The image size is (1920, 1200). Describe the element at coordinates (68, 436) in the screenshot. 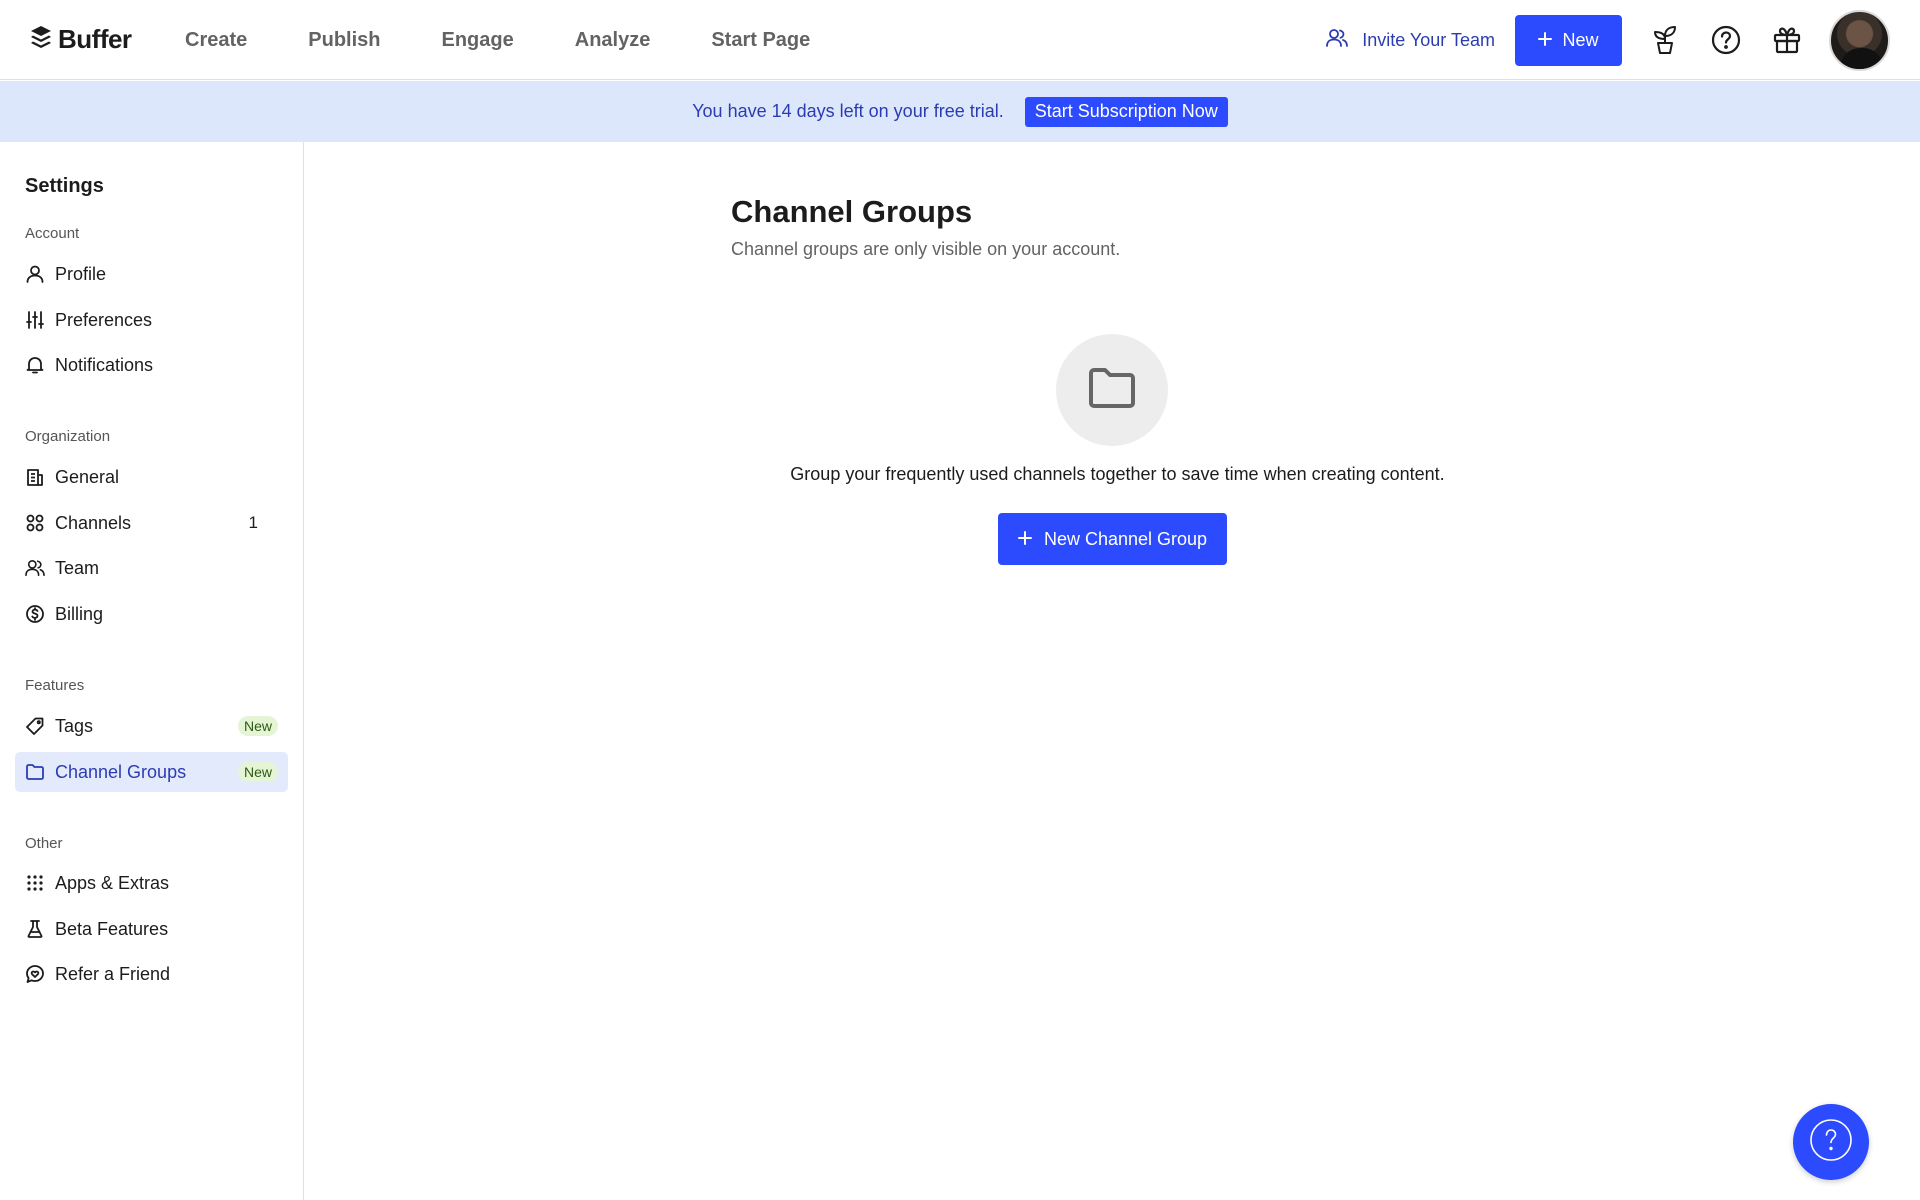

I see `section-organization: Organization` at that location.